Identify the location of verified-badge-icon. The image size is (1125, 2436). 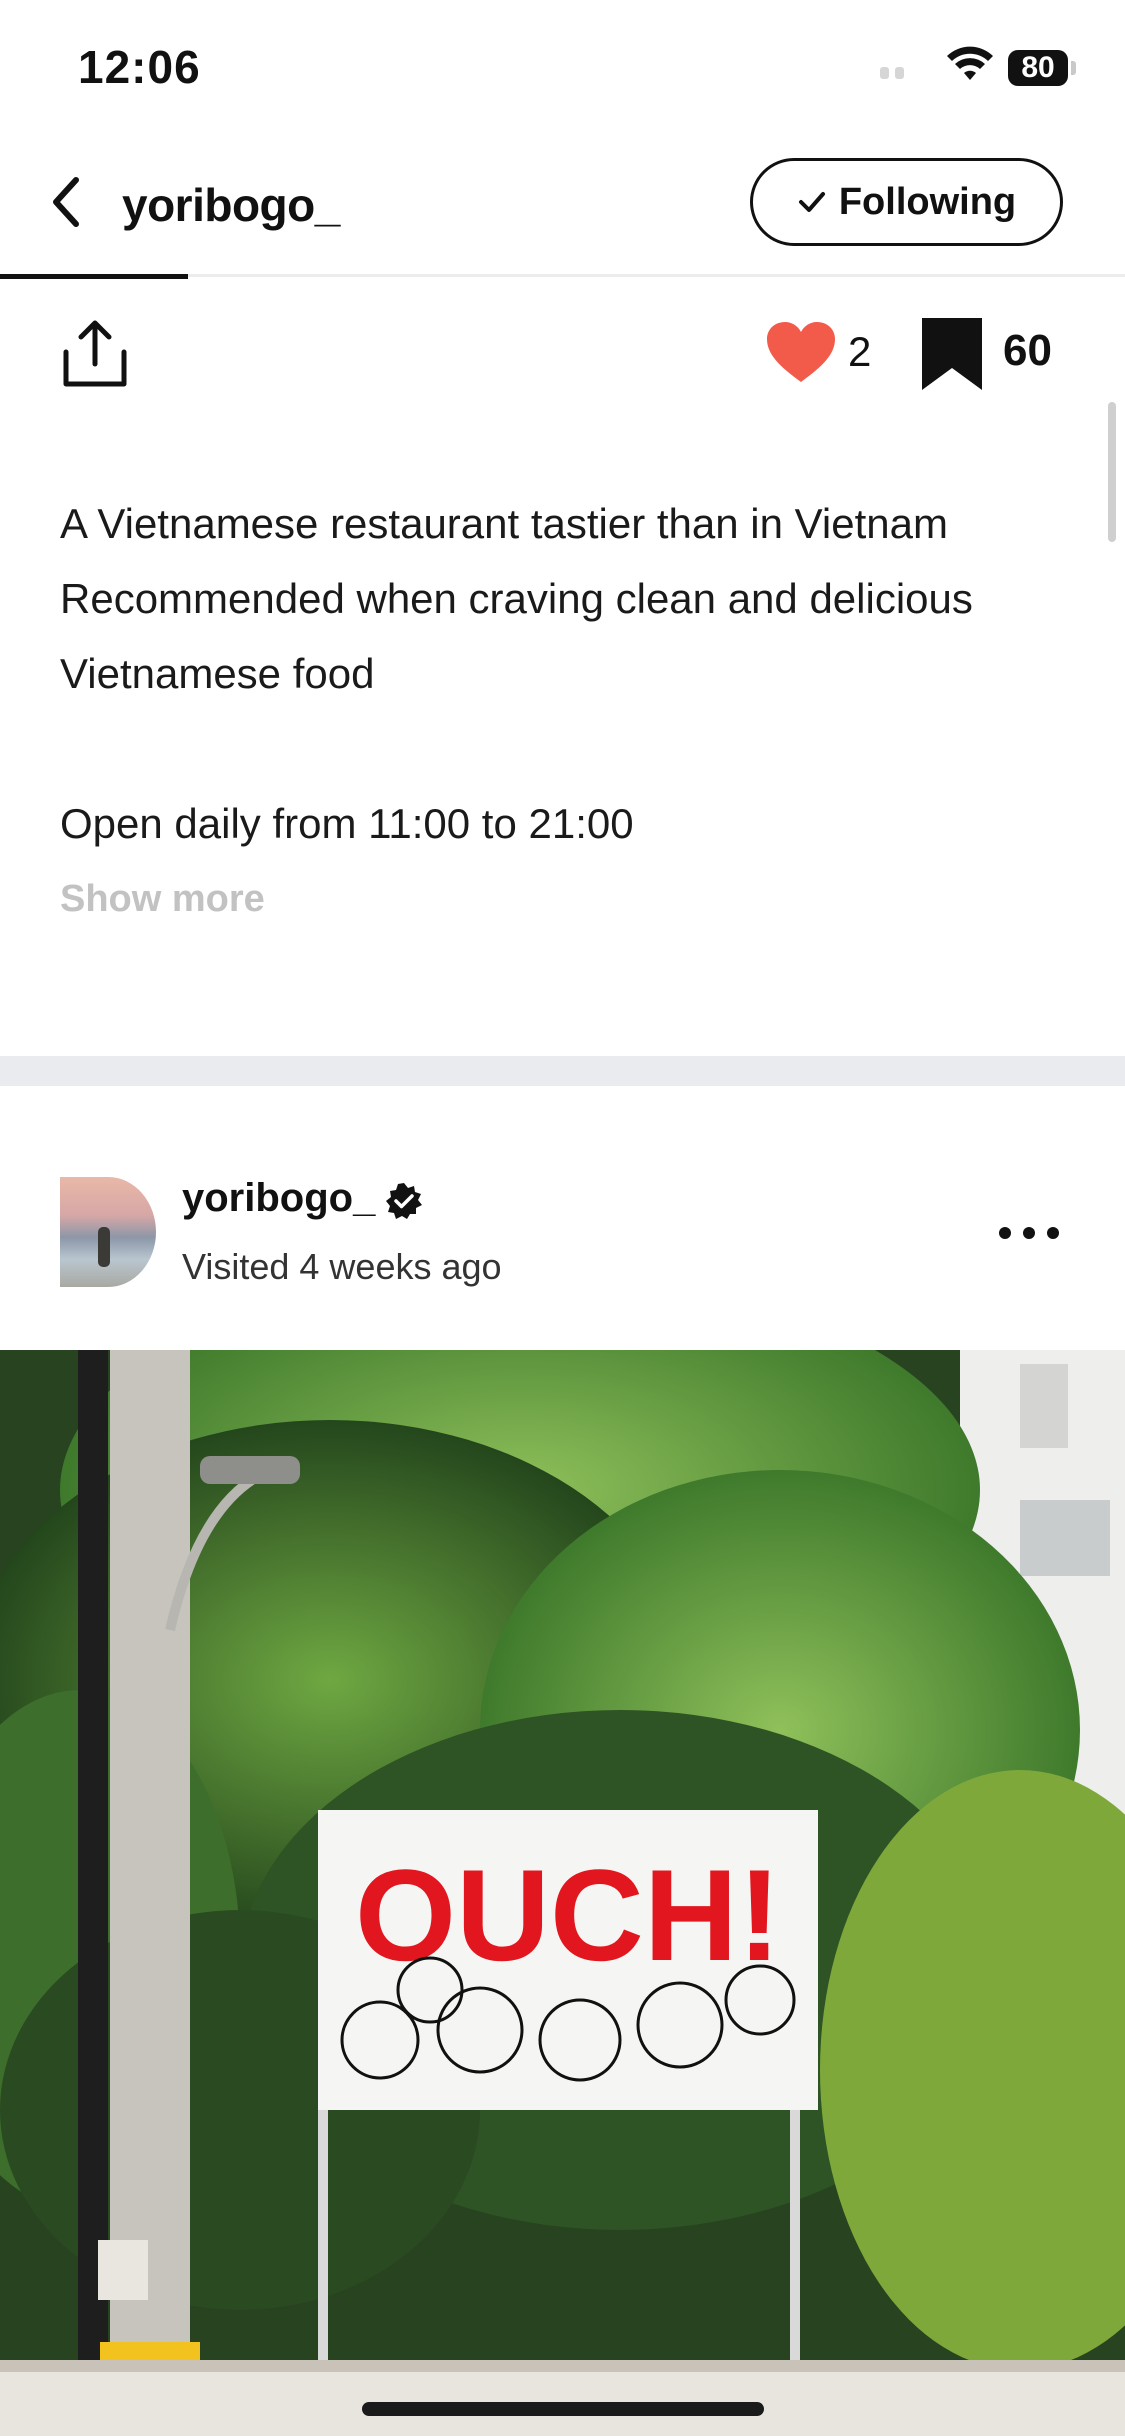
(404, 1203).